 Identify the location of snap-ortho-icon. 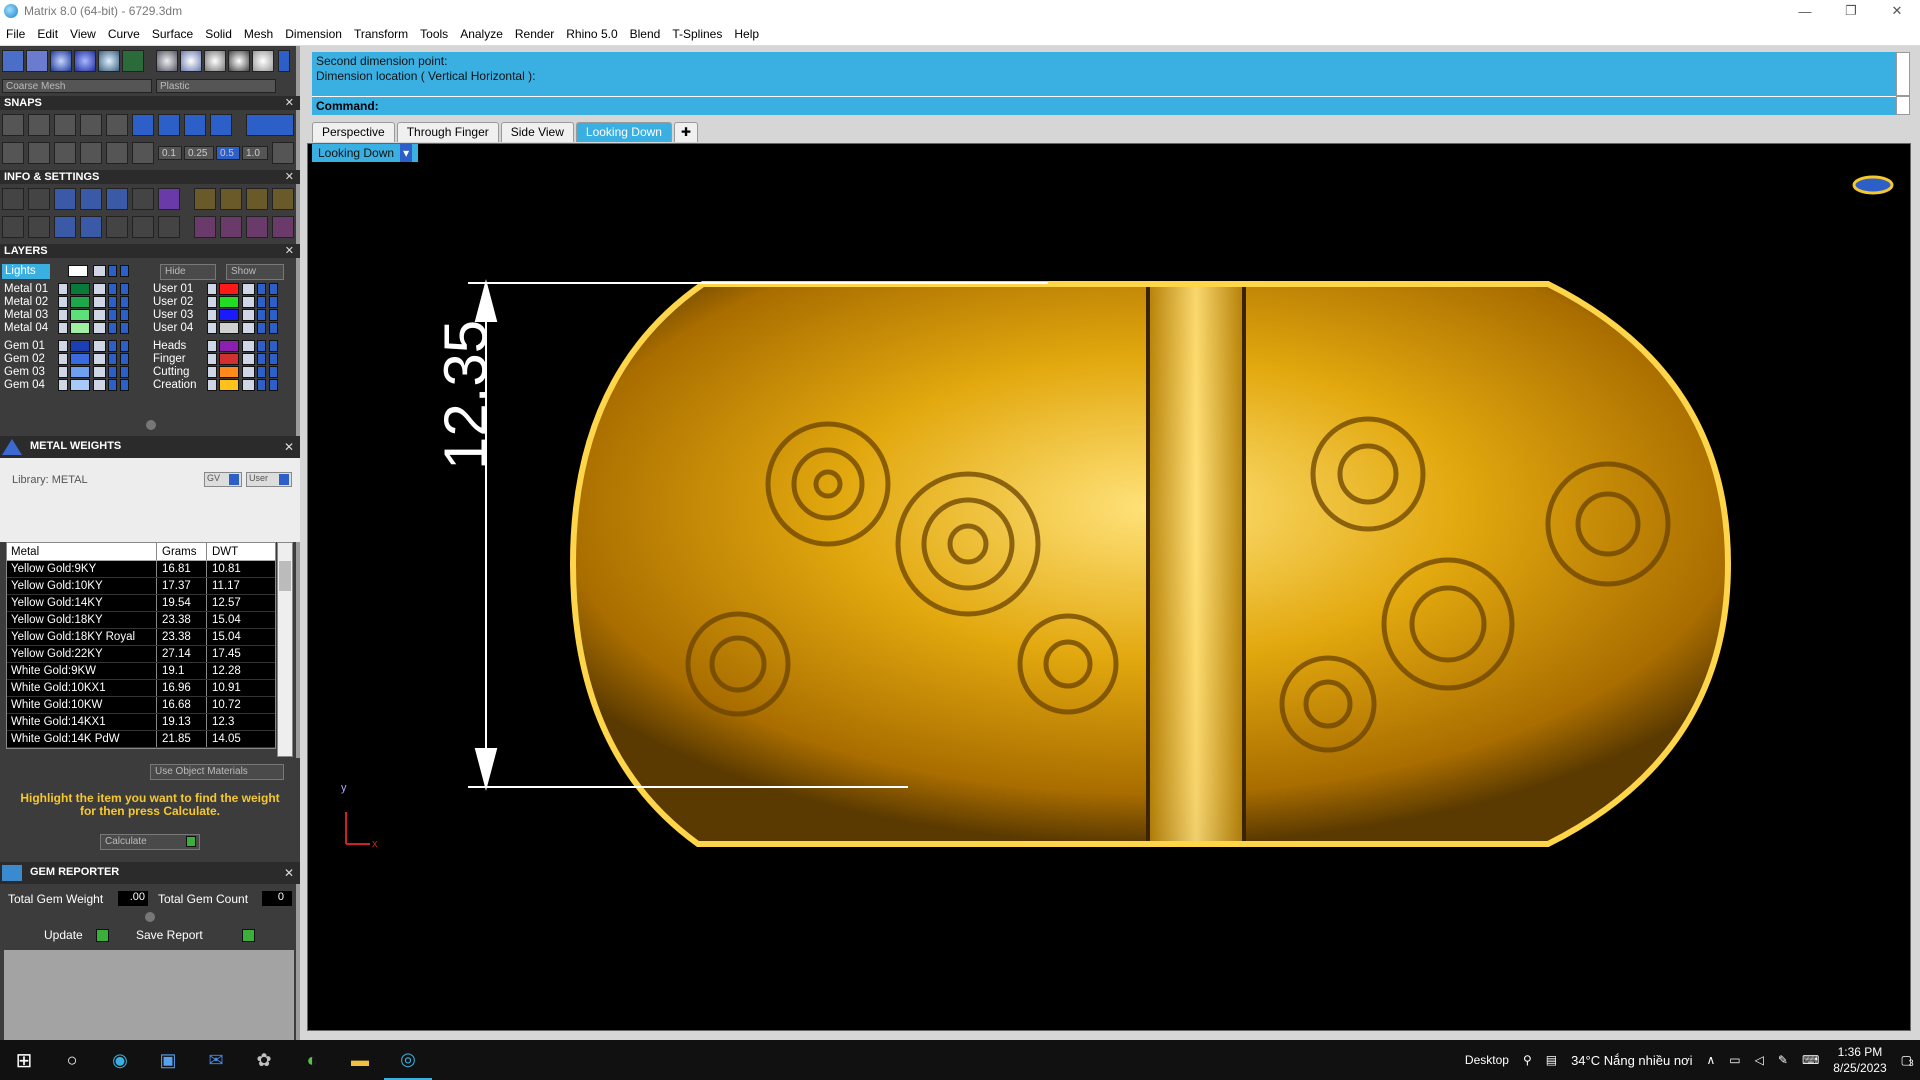
(143, 153).